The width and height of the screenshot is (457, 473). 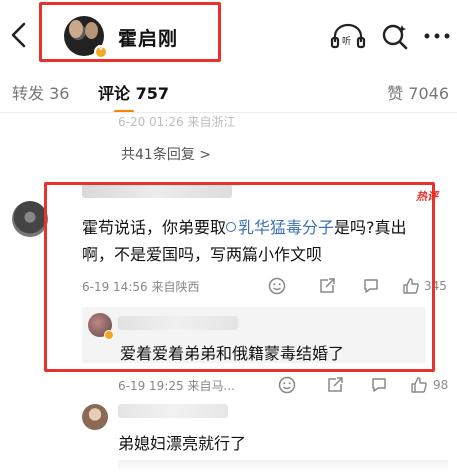 What do you see at coordinates (418, 92) in the screenshot?
I see `tab-like: 赞 7046` at bounding box center [418, 92].